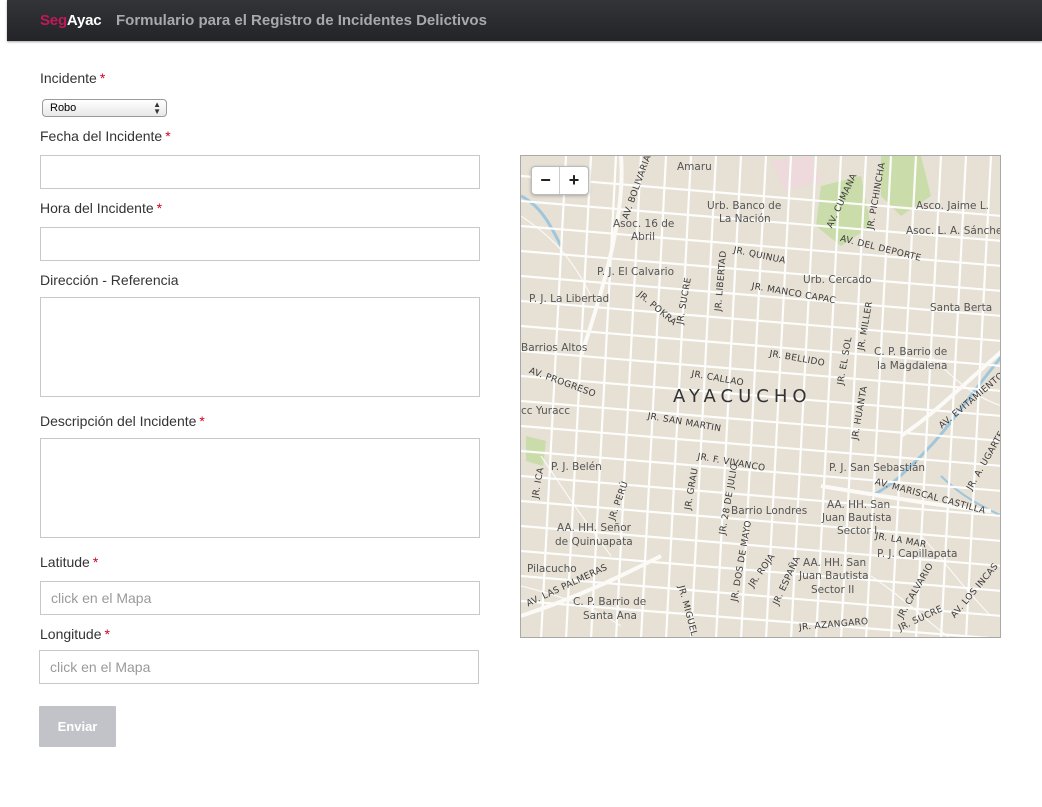  I want to click on map-place-label: La Nación, so click(745, 219).